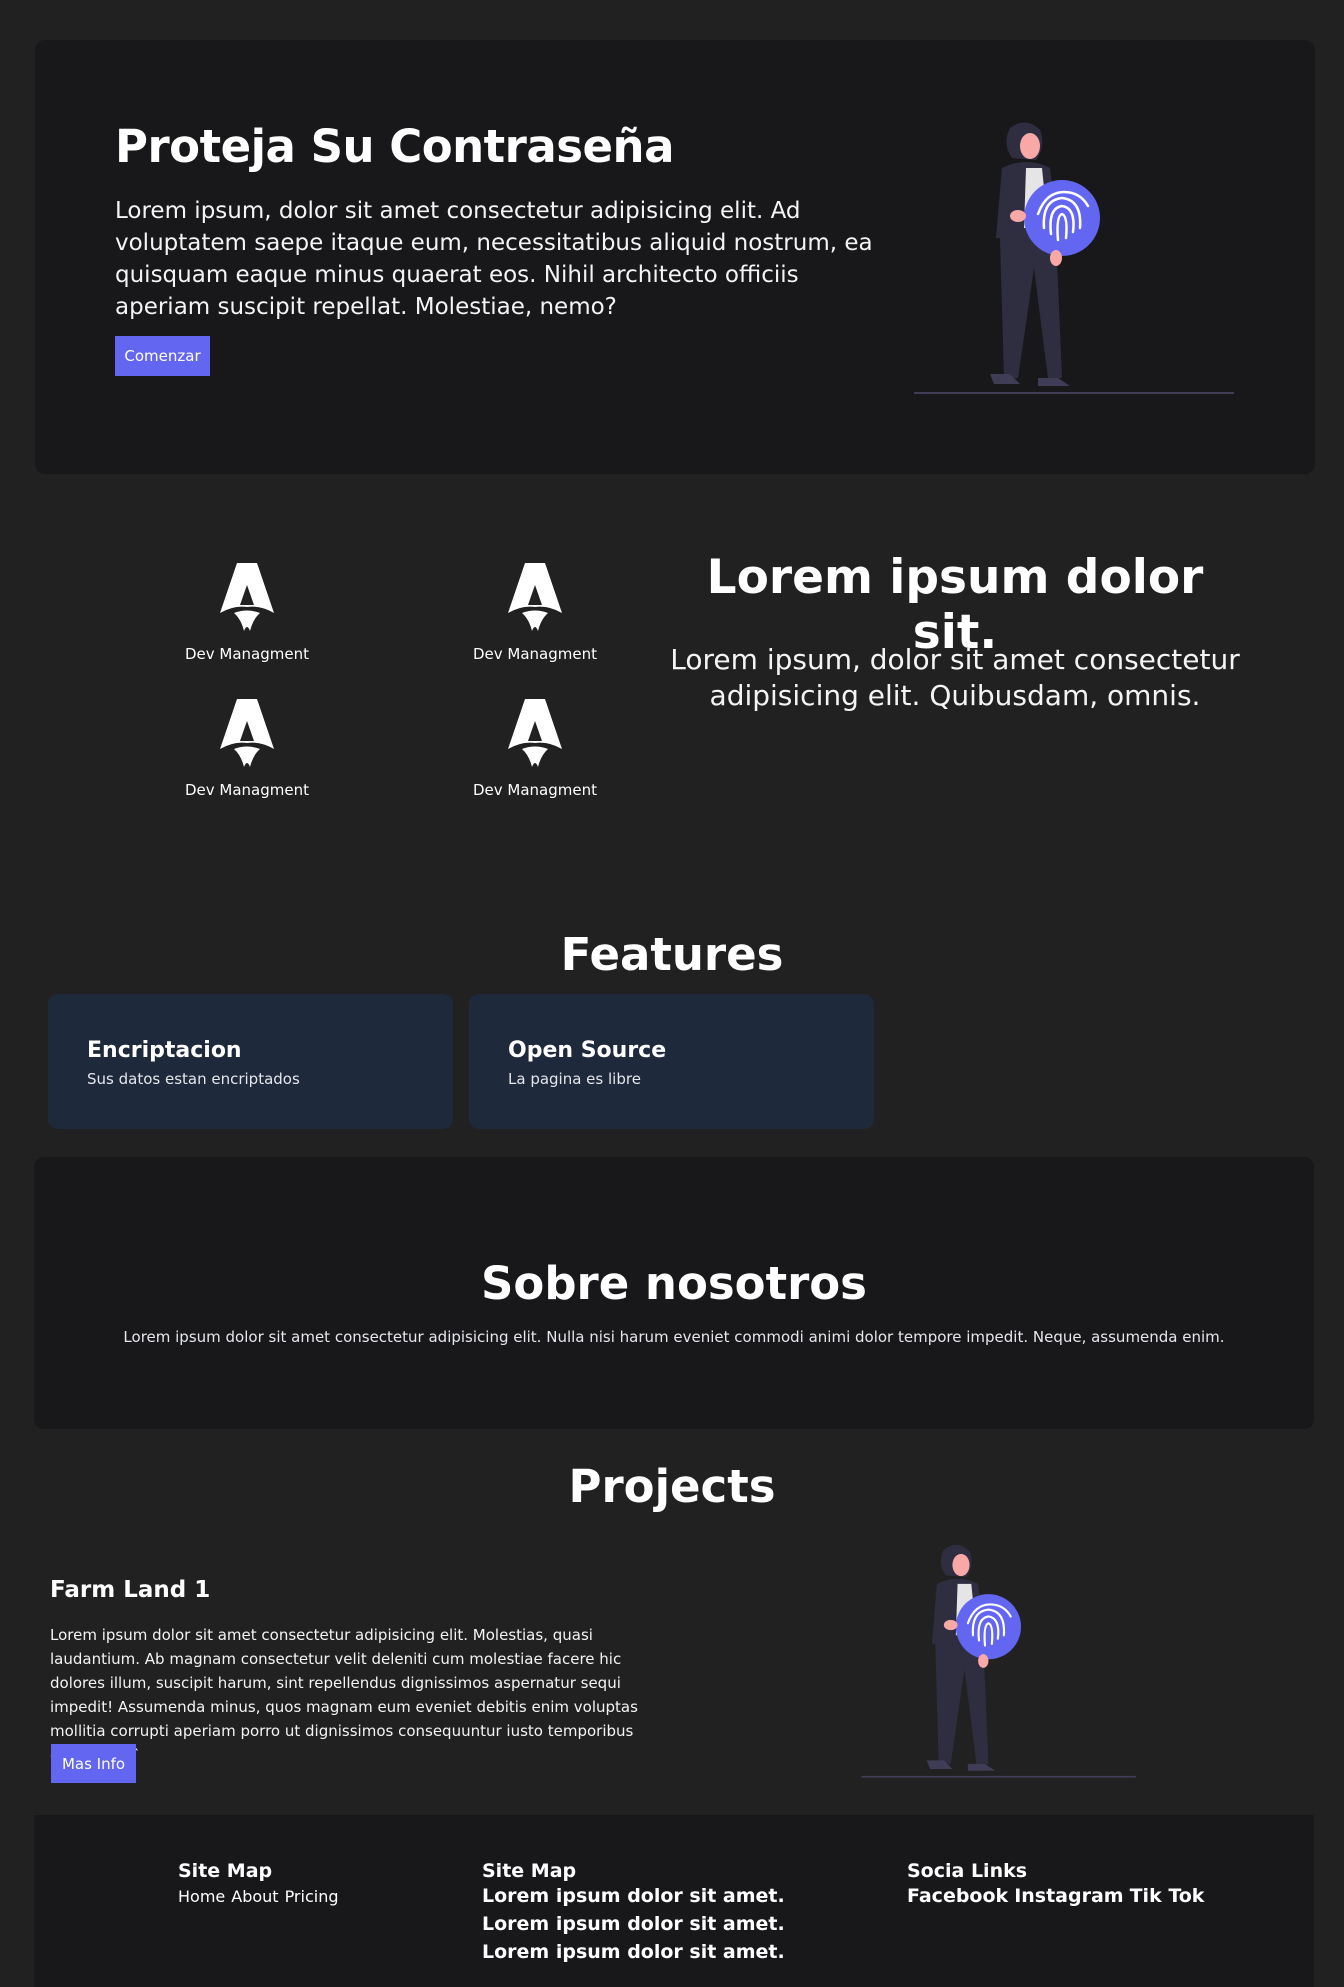 The image size is (1344, 1987). I want to click on footer-link-instagram: Instagram, so click(1068, 1896).